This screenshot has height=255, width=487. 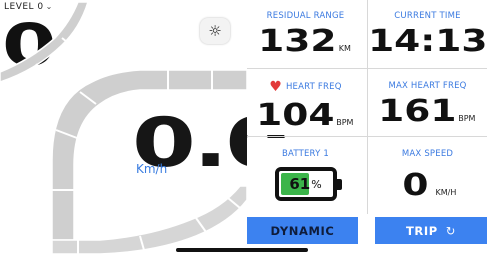 What do you see at coordinates (415, 185) in the screenshot?
I see `max-speed-value: 0` at bounding box center [415, 185].